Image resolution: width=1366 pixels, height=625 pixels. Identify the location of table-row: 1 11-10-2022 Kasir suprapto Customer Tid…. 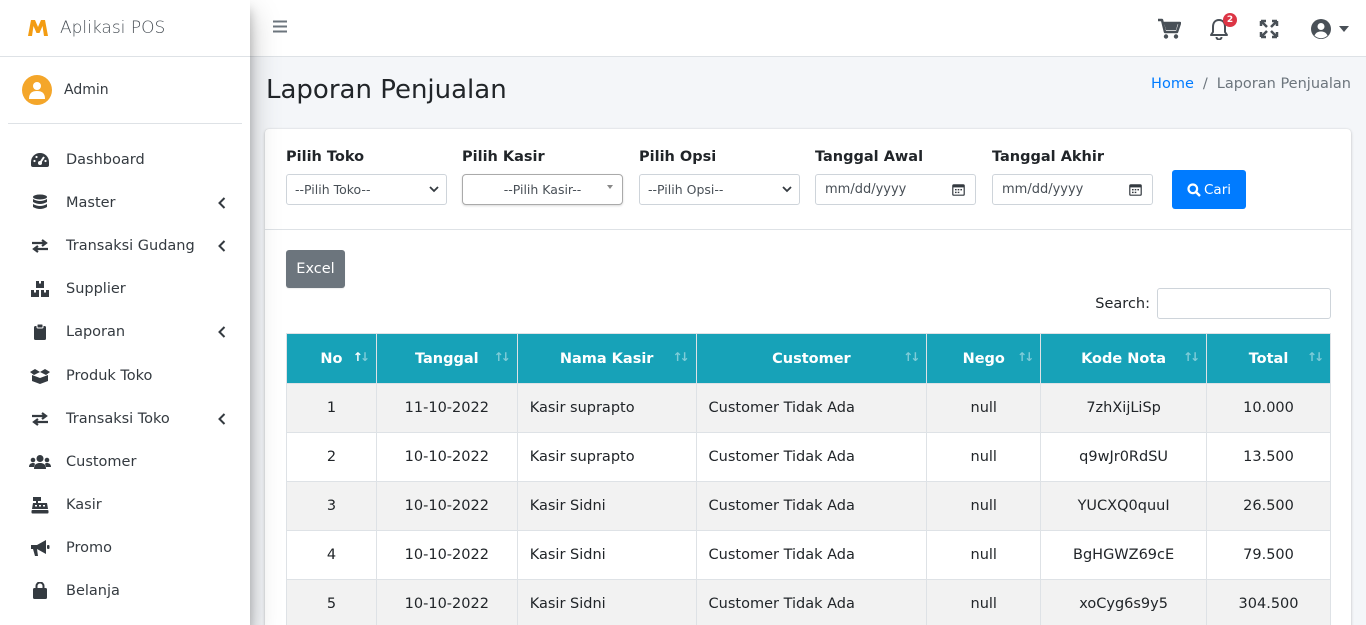
(808, 408).